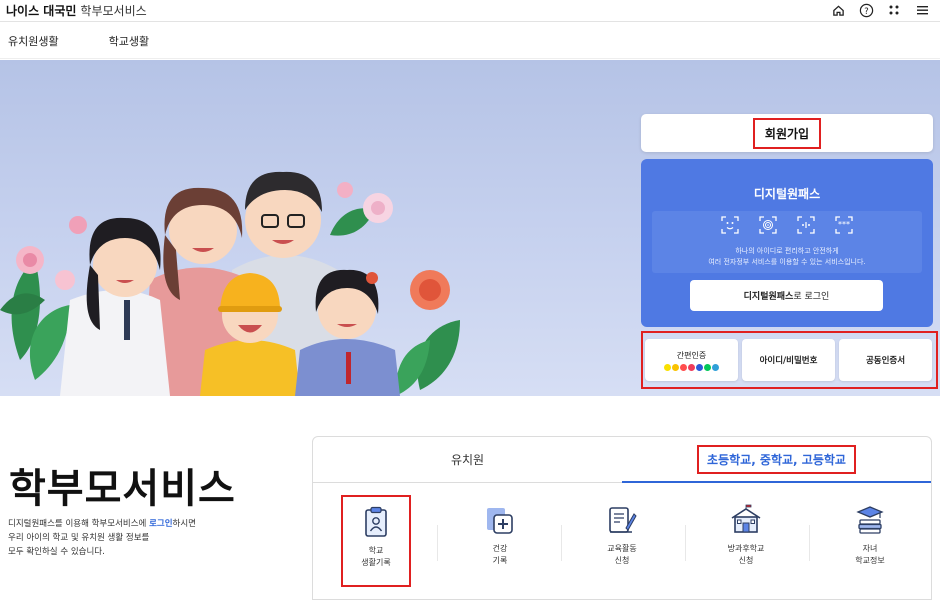 The image size is (940, 600). I want to click on service-school-info: 자녀학교정보, so click(870, 541).